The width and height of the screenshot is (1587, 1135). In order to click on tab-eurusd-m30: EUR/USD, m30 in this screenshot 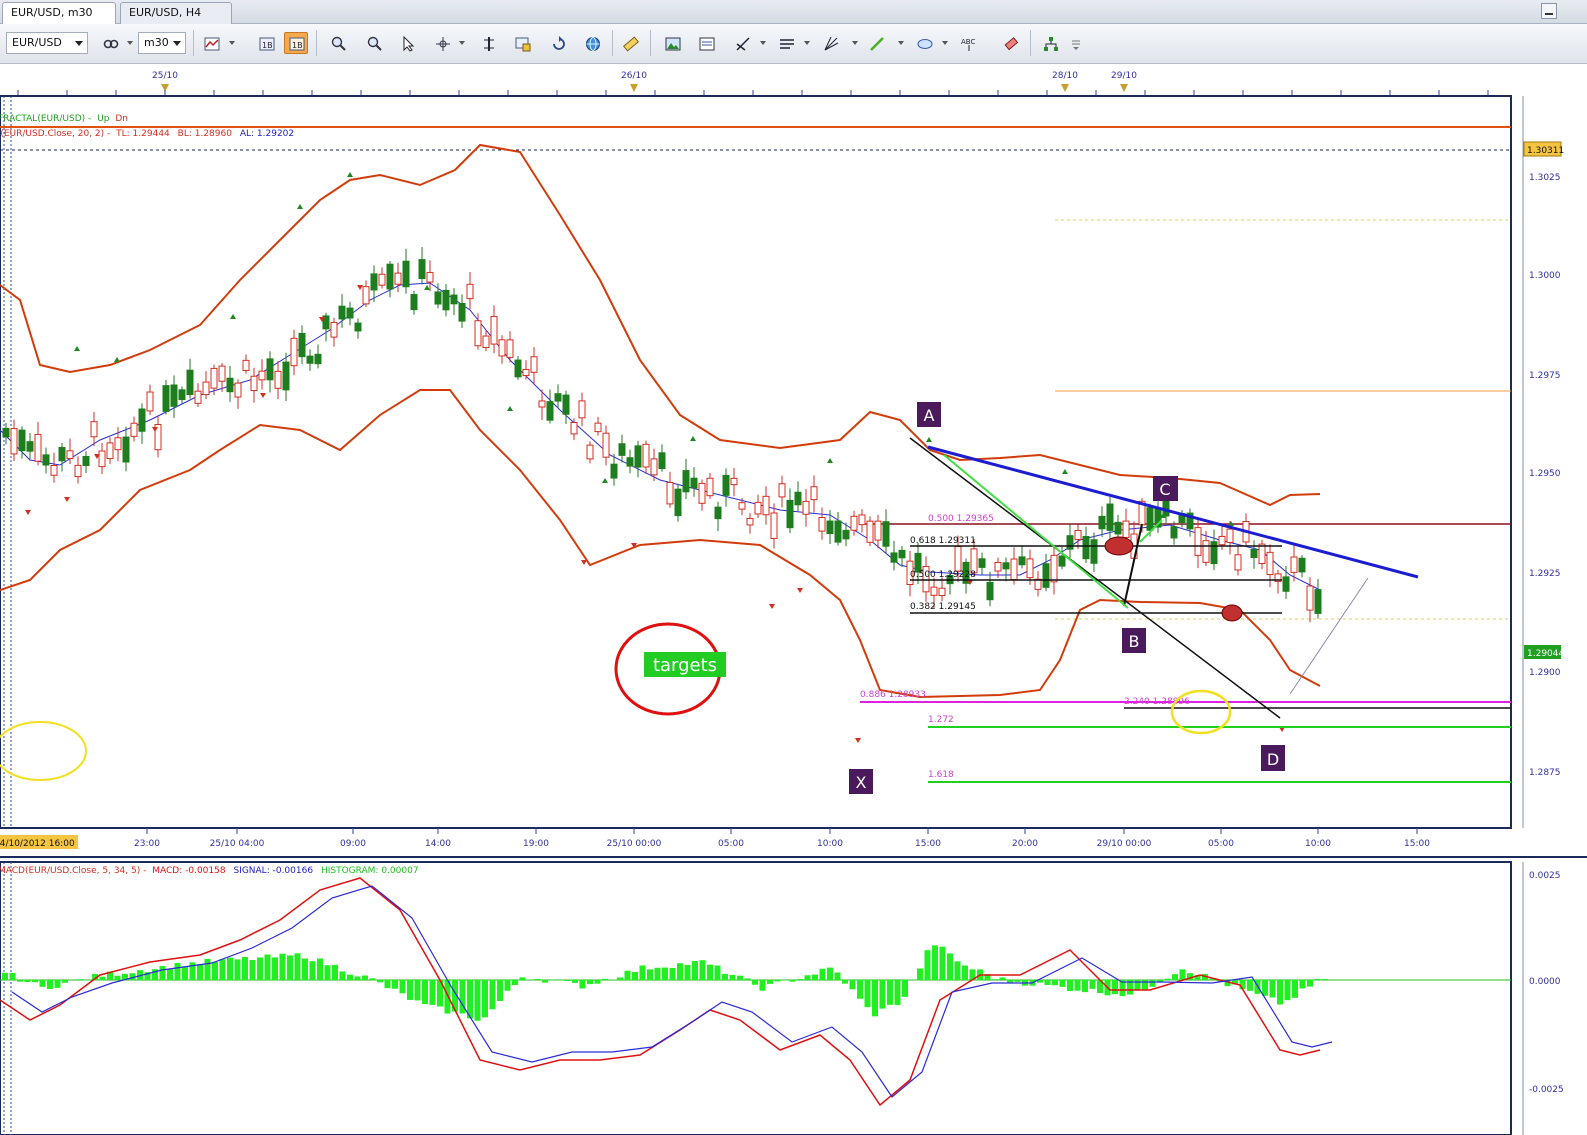, I will do `click(59, 13)`.